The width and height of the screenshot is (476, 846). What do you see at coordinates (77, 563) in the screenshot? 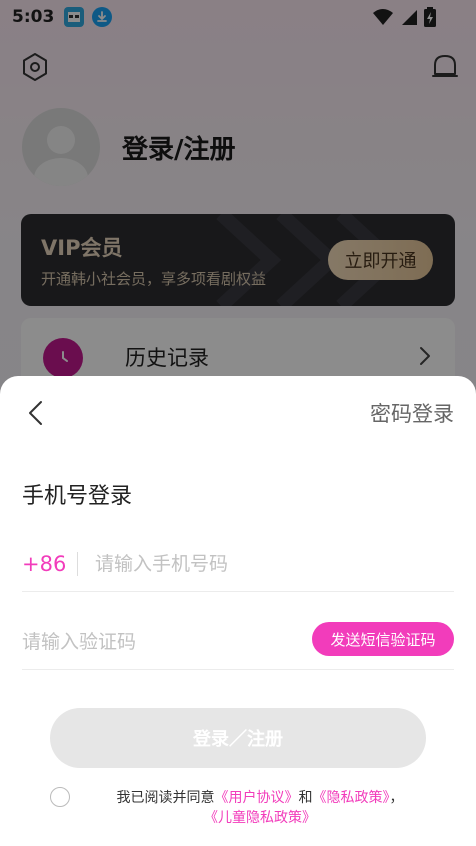
I see `field-divider` at bounding box center [77, 563].